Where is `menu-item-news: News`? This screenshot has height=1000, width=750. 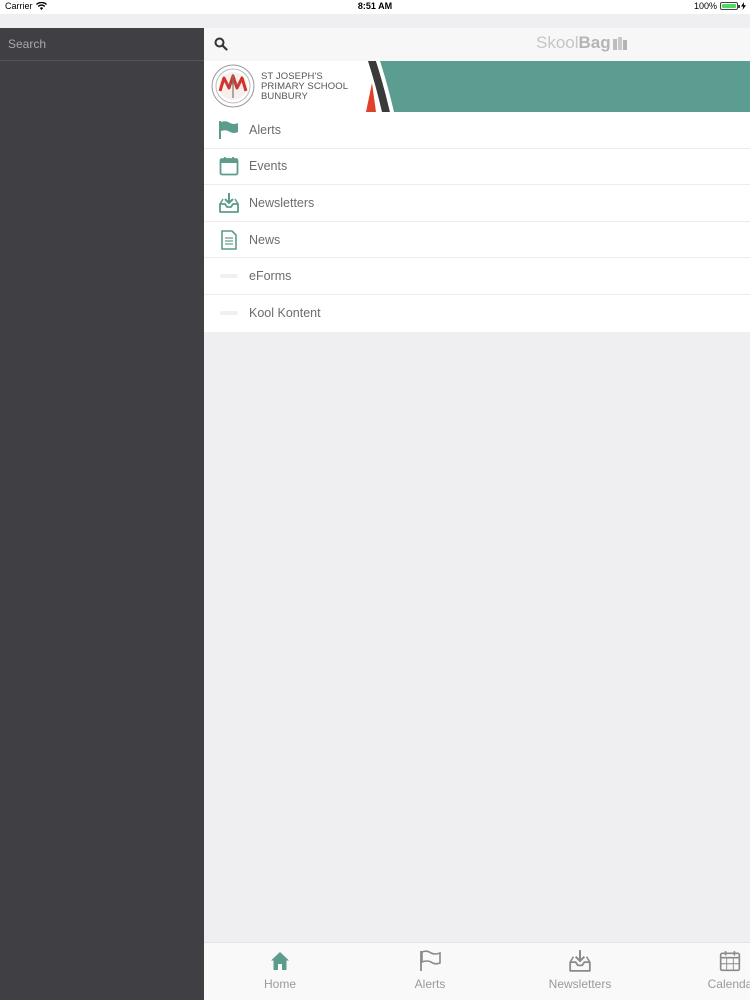
menu-item-news: News is located at coordinates (477, 240).